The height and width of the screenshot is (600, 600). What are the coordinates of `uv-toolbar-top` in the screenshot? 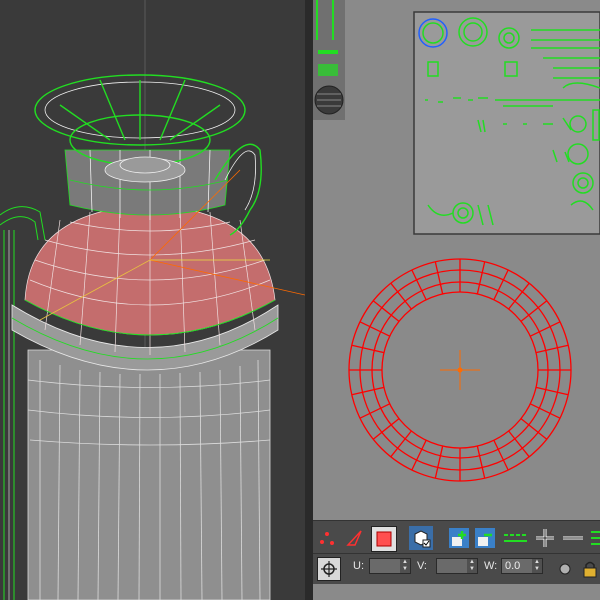 It's located at (456, 537).